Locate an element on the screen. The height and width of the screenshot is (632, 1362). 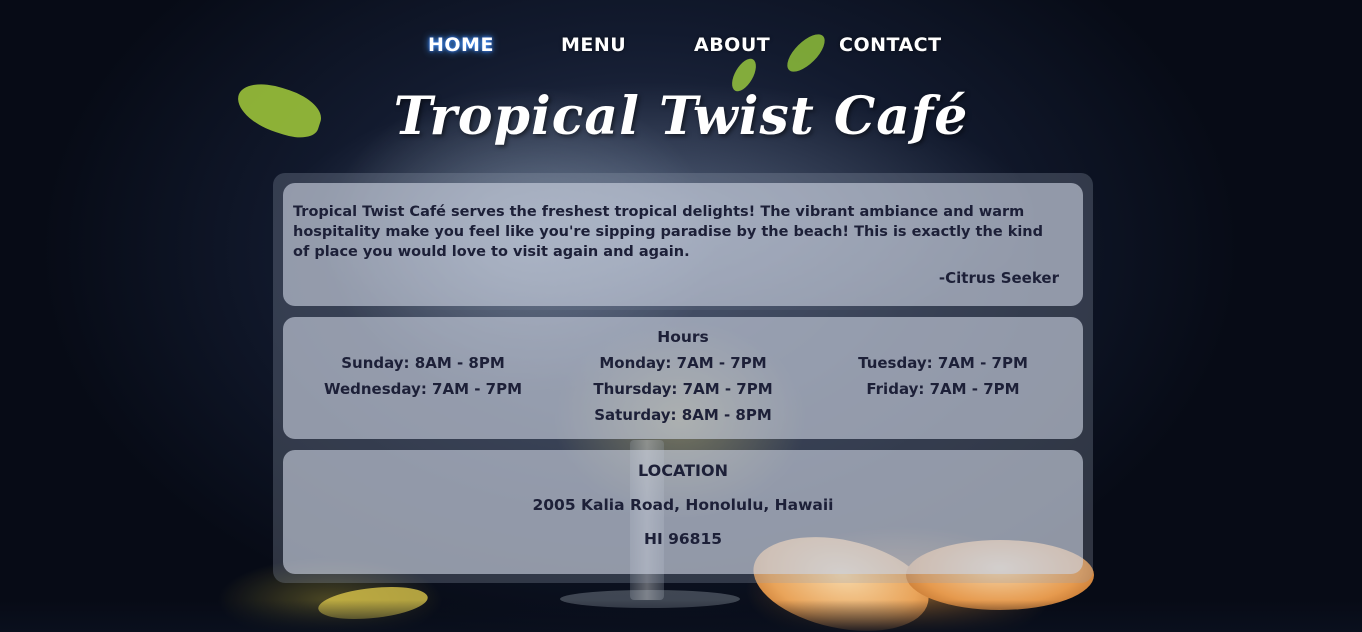
cocktail-glass-base is located at coordinates (650, 599).